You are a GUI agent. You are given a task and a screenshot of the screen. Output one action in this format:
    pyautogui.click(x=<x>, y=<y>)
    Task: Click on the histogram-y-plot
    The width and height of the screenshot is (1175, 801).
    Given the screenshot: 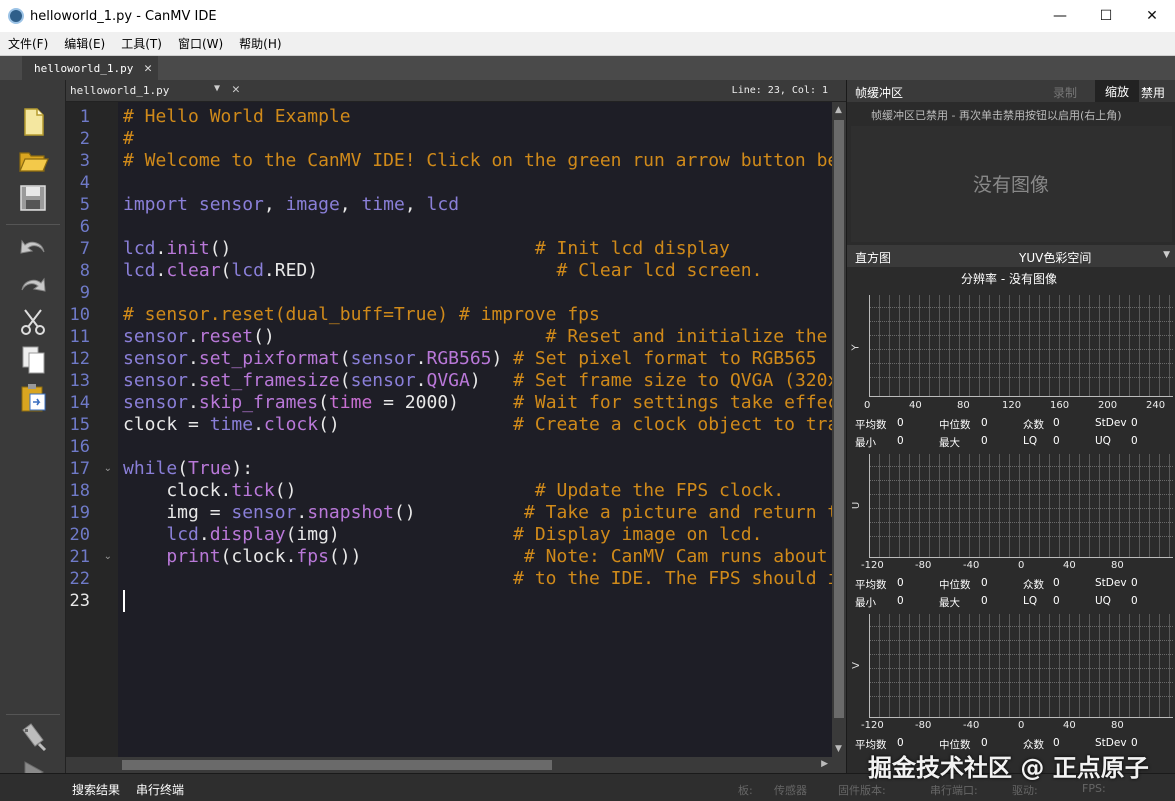 What is the action you would take?
    pyautogui.click(x=1021, y=346)
    